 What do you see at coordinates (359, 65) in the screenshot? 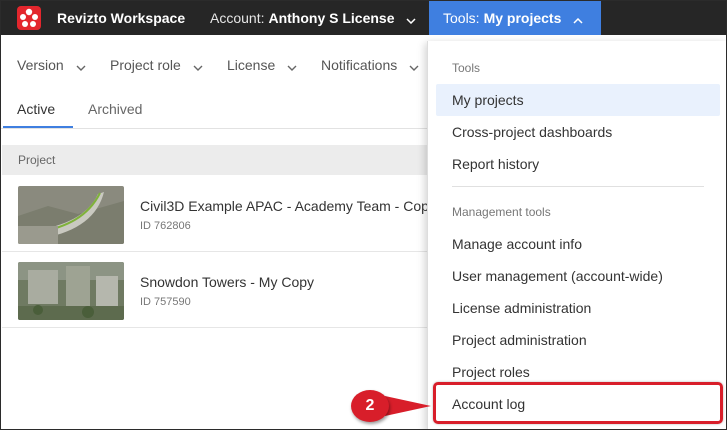
I see `filter-label: Notifications` at bounding box center [359, 65].